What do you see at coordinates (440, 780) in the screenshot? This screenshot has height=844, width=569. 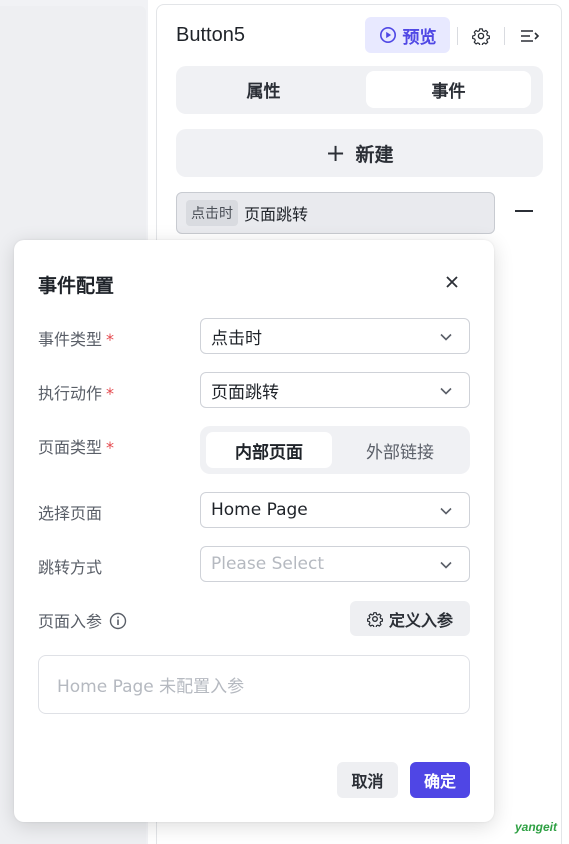 I see `confirm-button: 确定` at bounding box center [440, 780].